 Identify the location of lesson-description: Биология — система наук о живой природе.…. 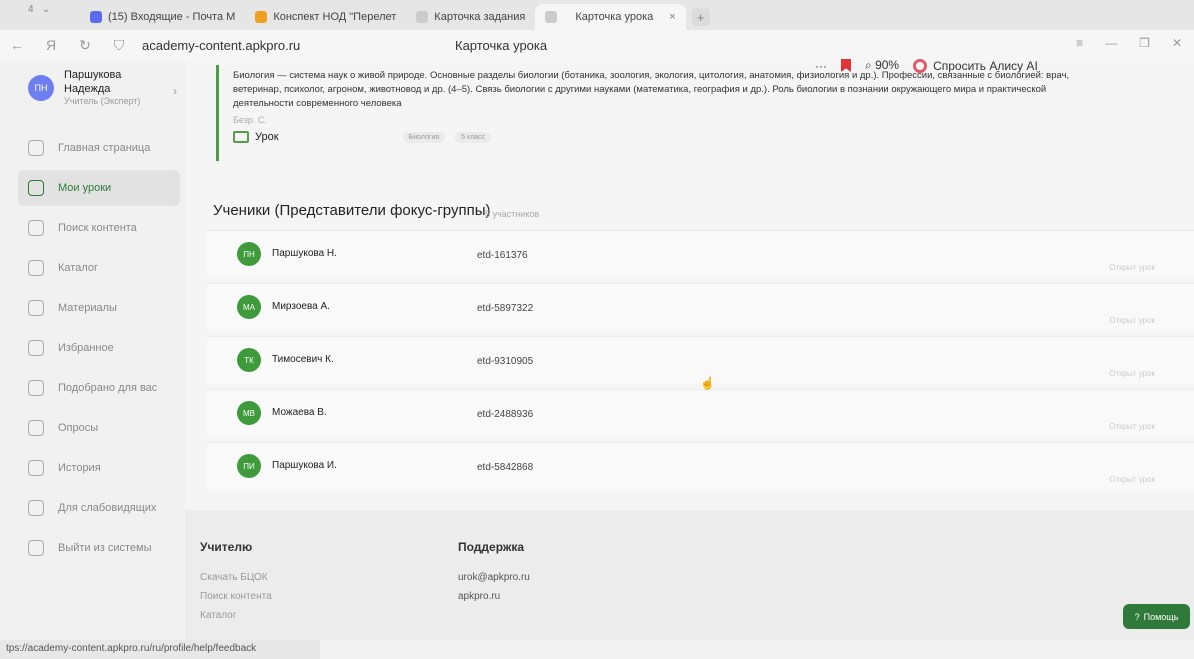
(651, 89).